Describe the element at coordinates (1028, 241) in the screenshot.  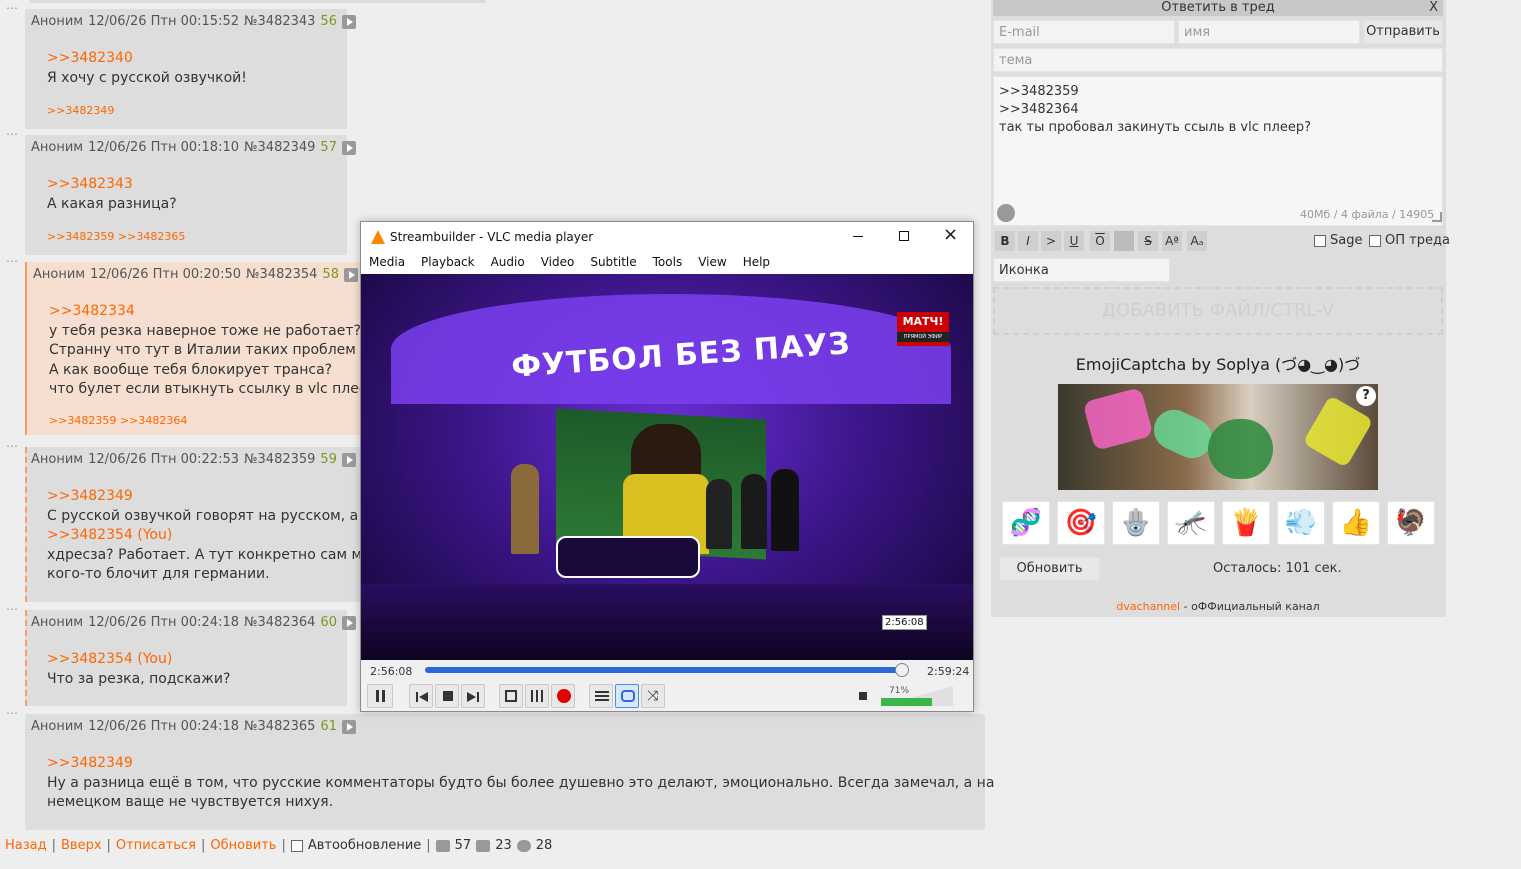
I see `italic-button: I` at that location.